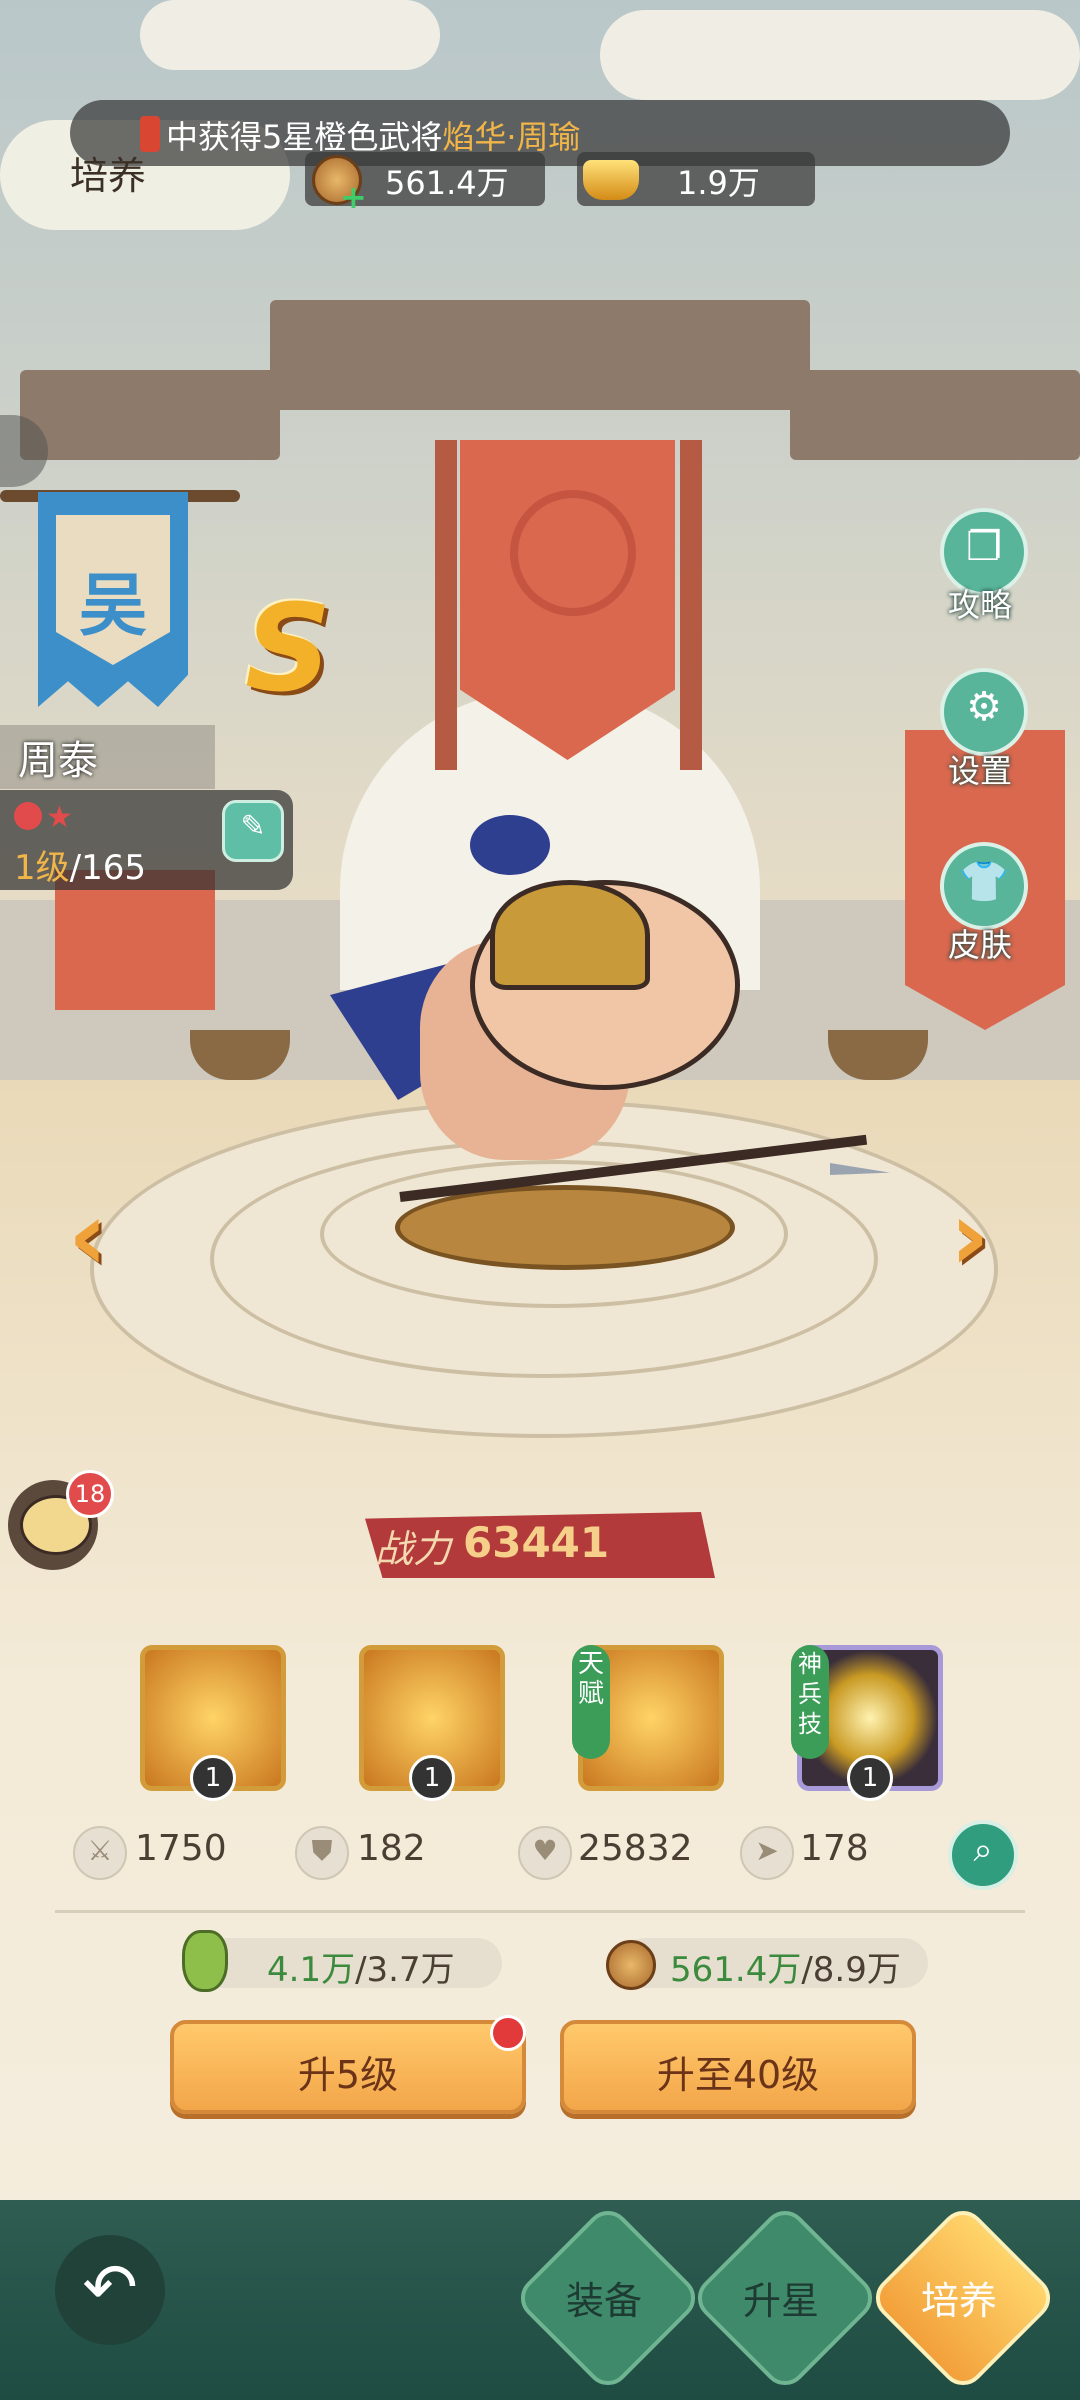 This screenshot has height=2400, width=1080. Describe the element at coordinates (570, 935) in the screenshot. I see `hero-helmet` at that location.